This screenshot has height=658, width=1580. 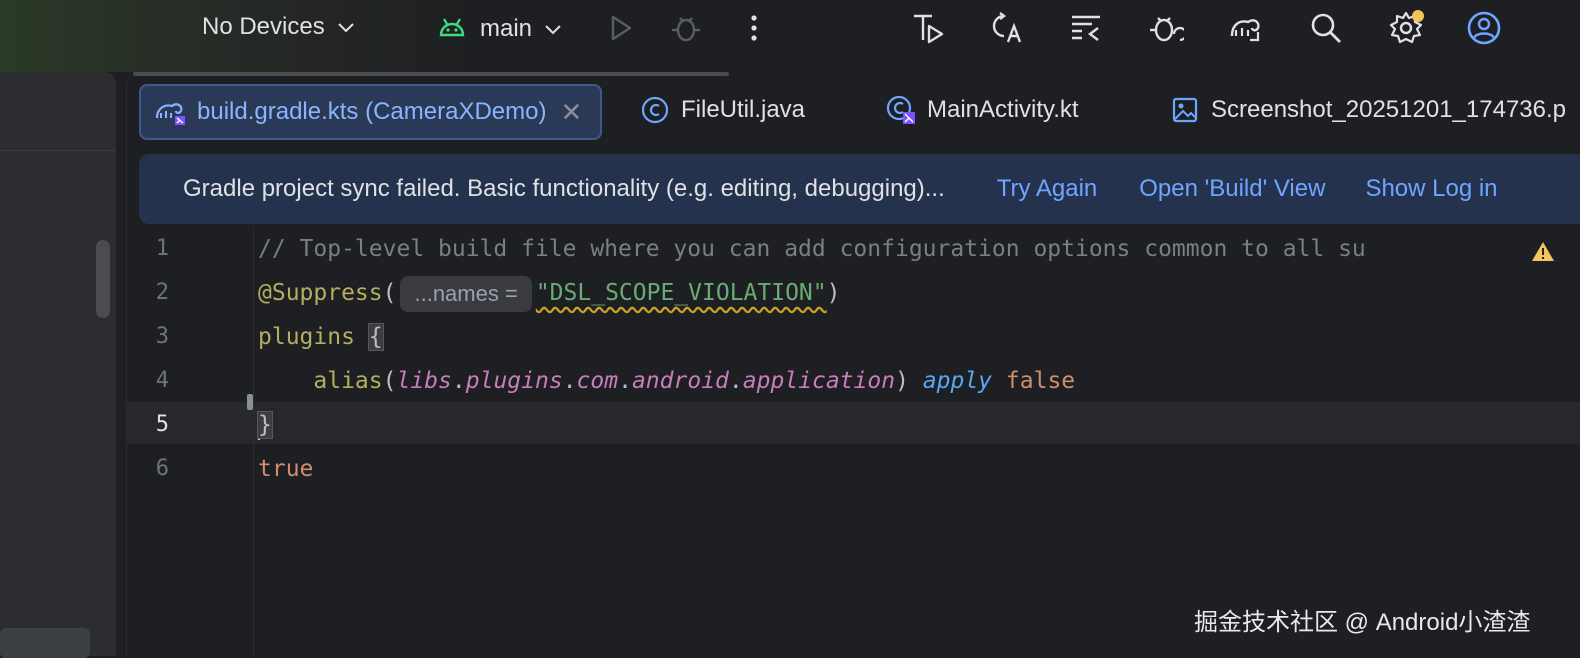 I want to click on code-function: alias, so click(x=348, y=381).